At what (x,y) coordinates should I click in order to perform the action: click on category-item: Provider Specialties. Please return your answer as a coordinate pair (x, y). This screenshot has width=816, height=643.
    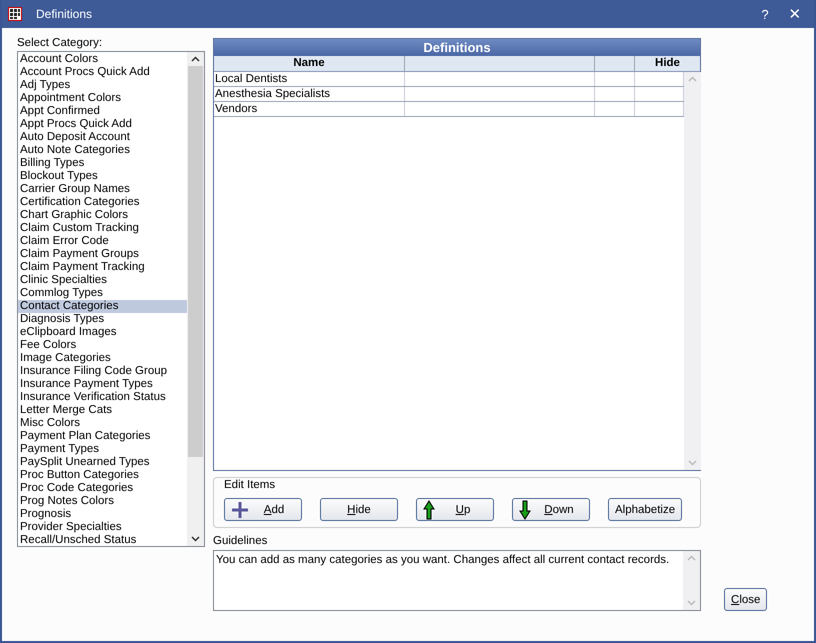
    Looking at the image, I should click on (102, 527).